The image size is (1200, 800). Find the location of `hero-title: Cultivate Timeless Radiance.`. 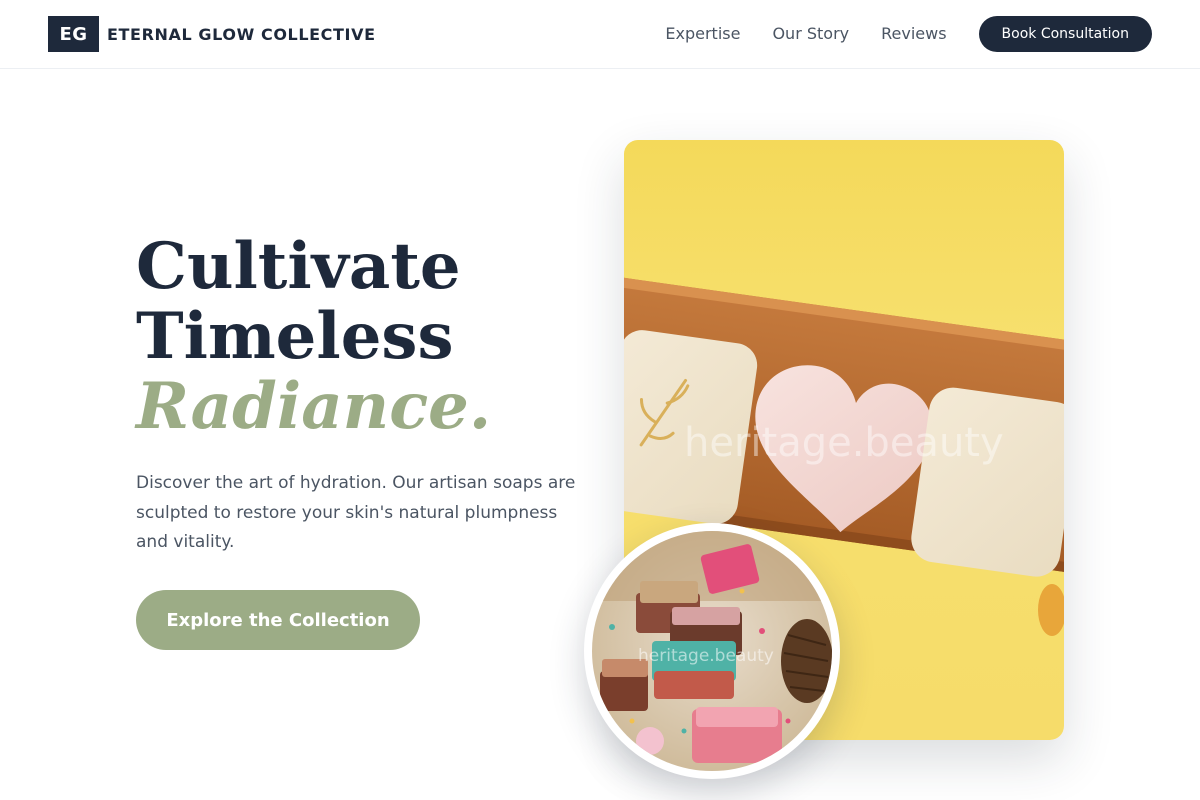

hero-title: Cultivate Timeless Radiance. is located at coordinates (313, 337).